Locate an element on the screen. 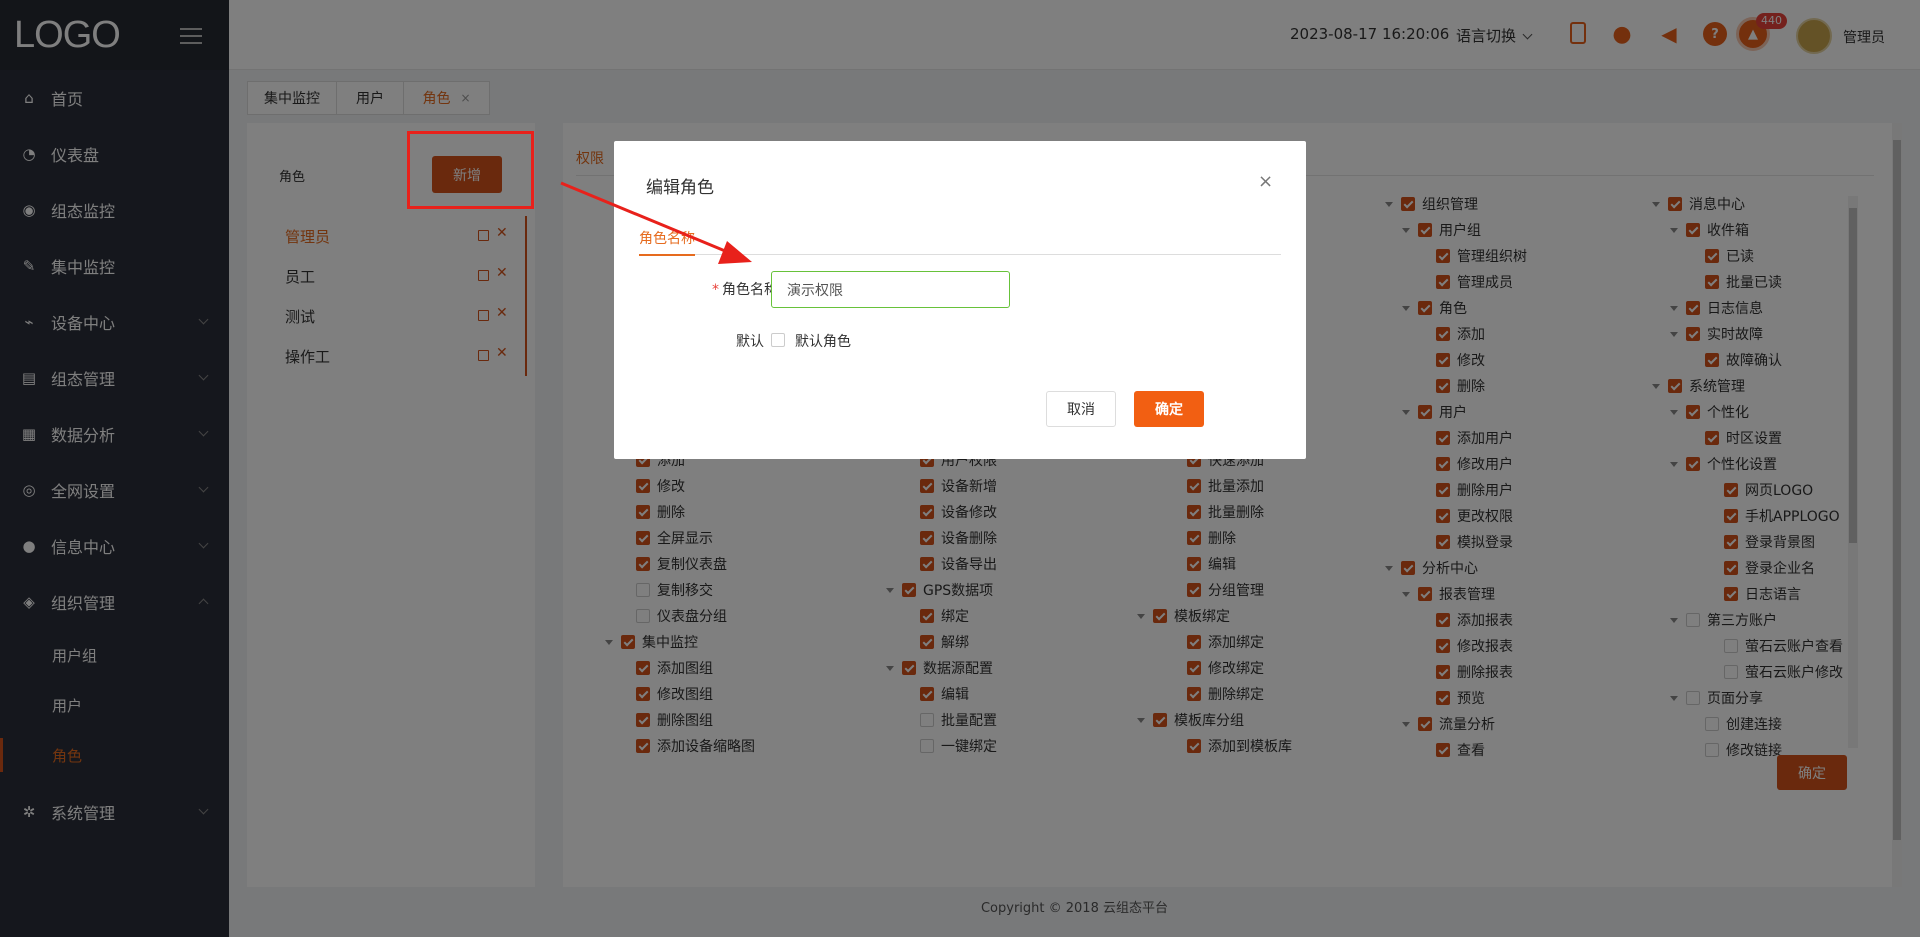  annotation-arrow is located at coordinates (656, 222).